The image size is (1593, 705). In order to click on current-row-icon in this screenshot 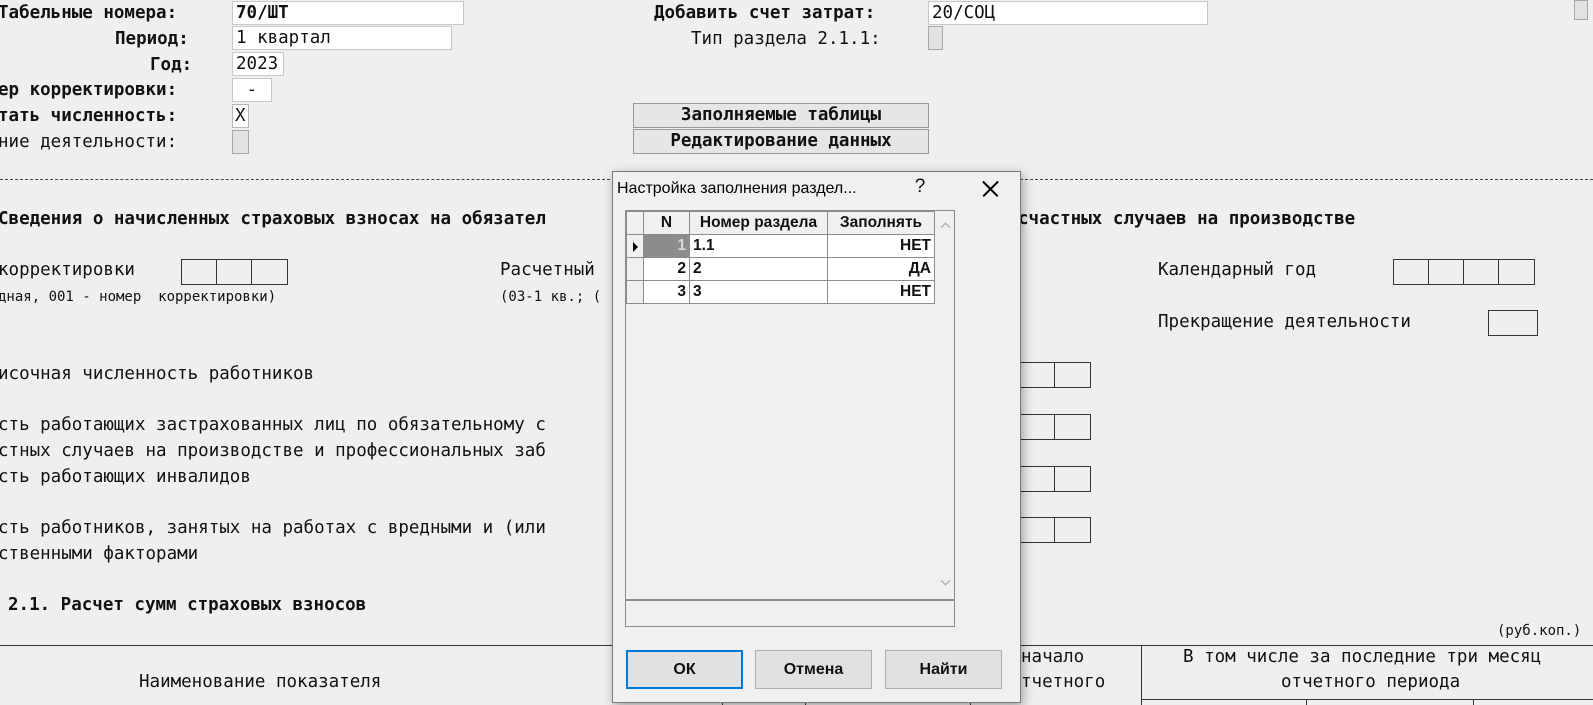, I will do `click(635, 247)`.